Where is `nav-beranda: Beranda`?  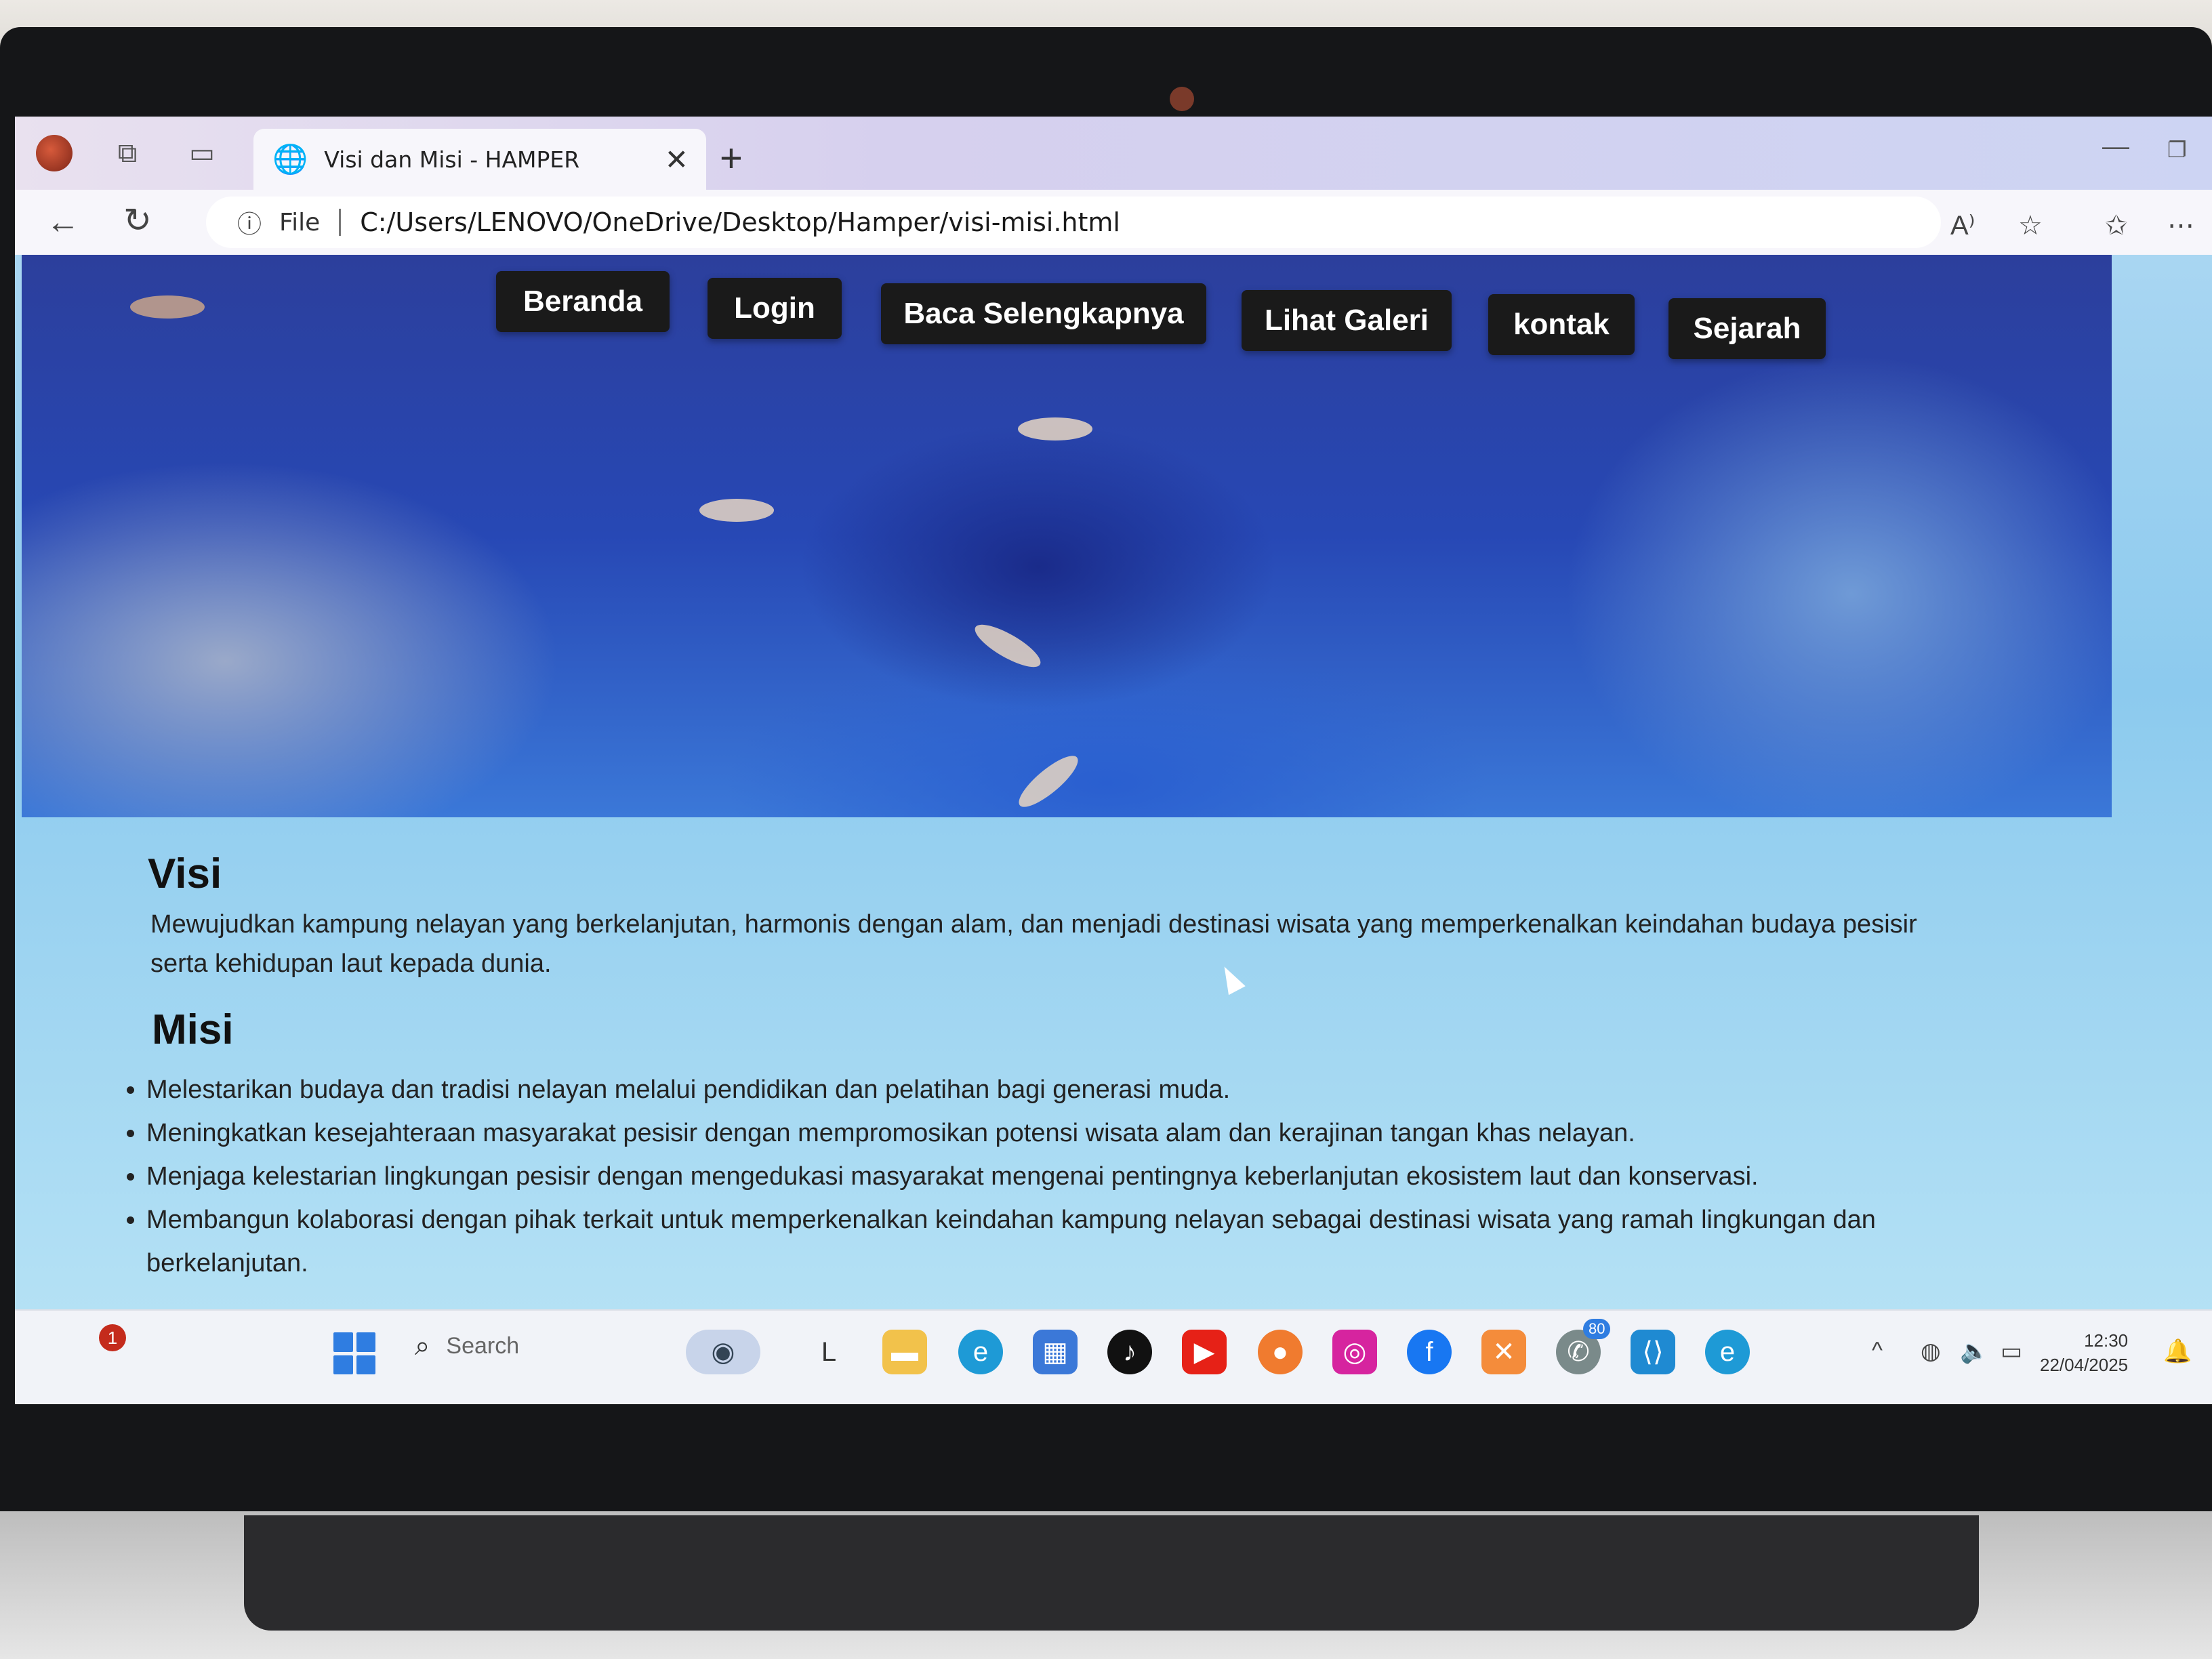 nav-beranda: Beranda is located at coordinates (583, 301).